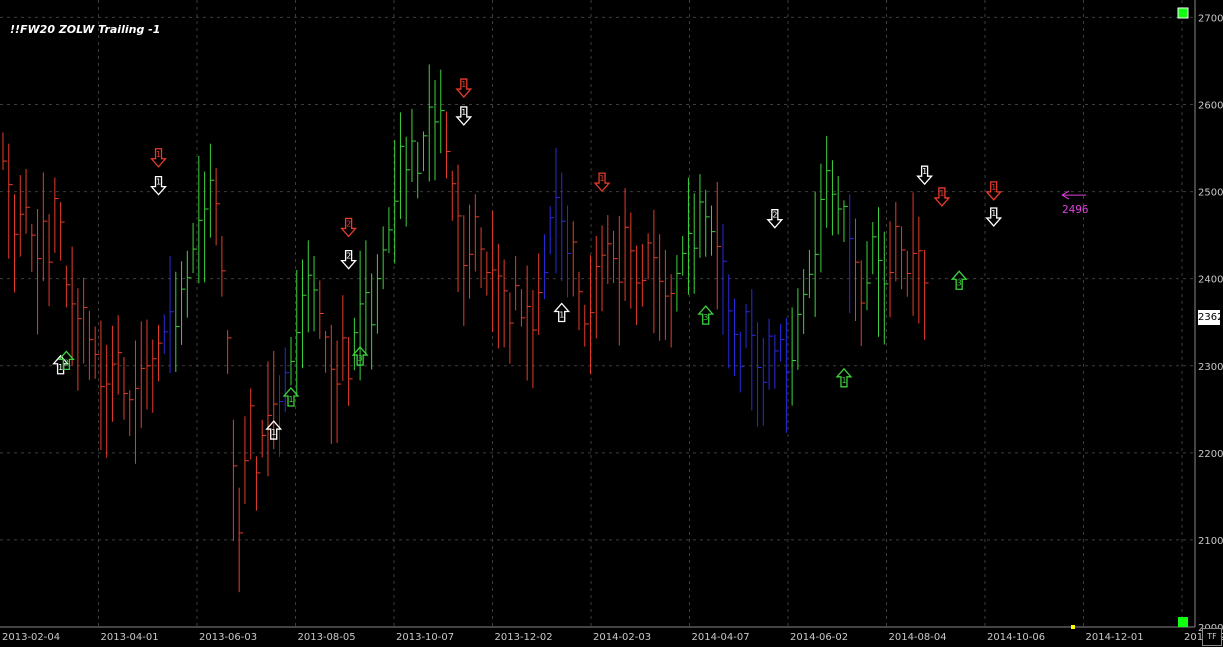  Describe the element at coordinates (130, 637) in the screenshot. I see `x-tick-label: 2013-04-01` at that location.